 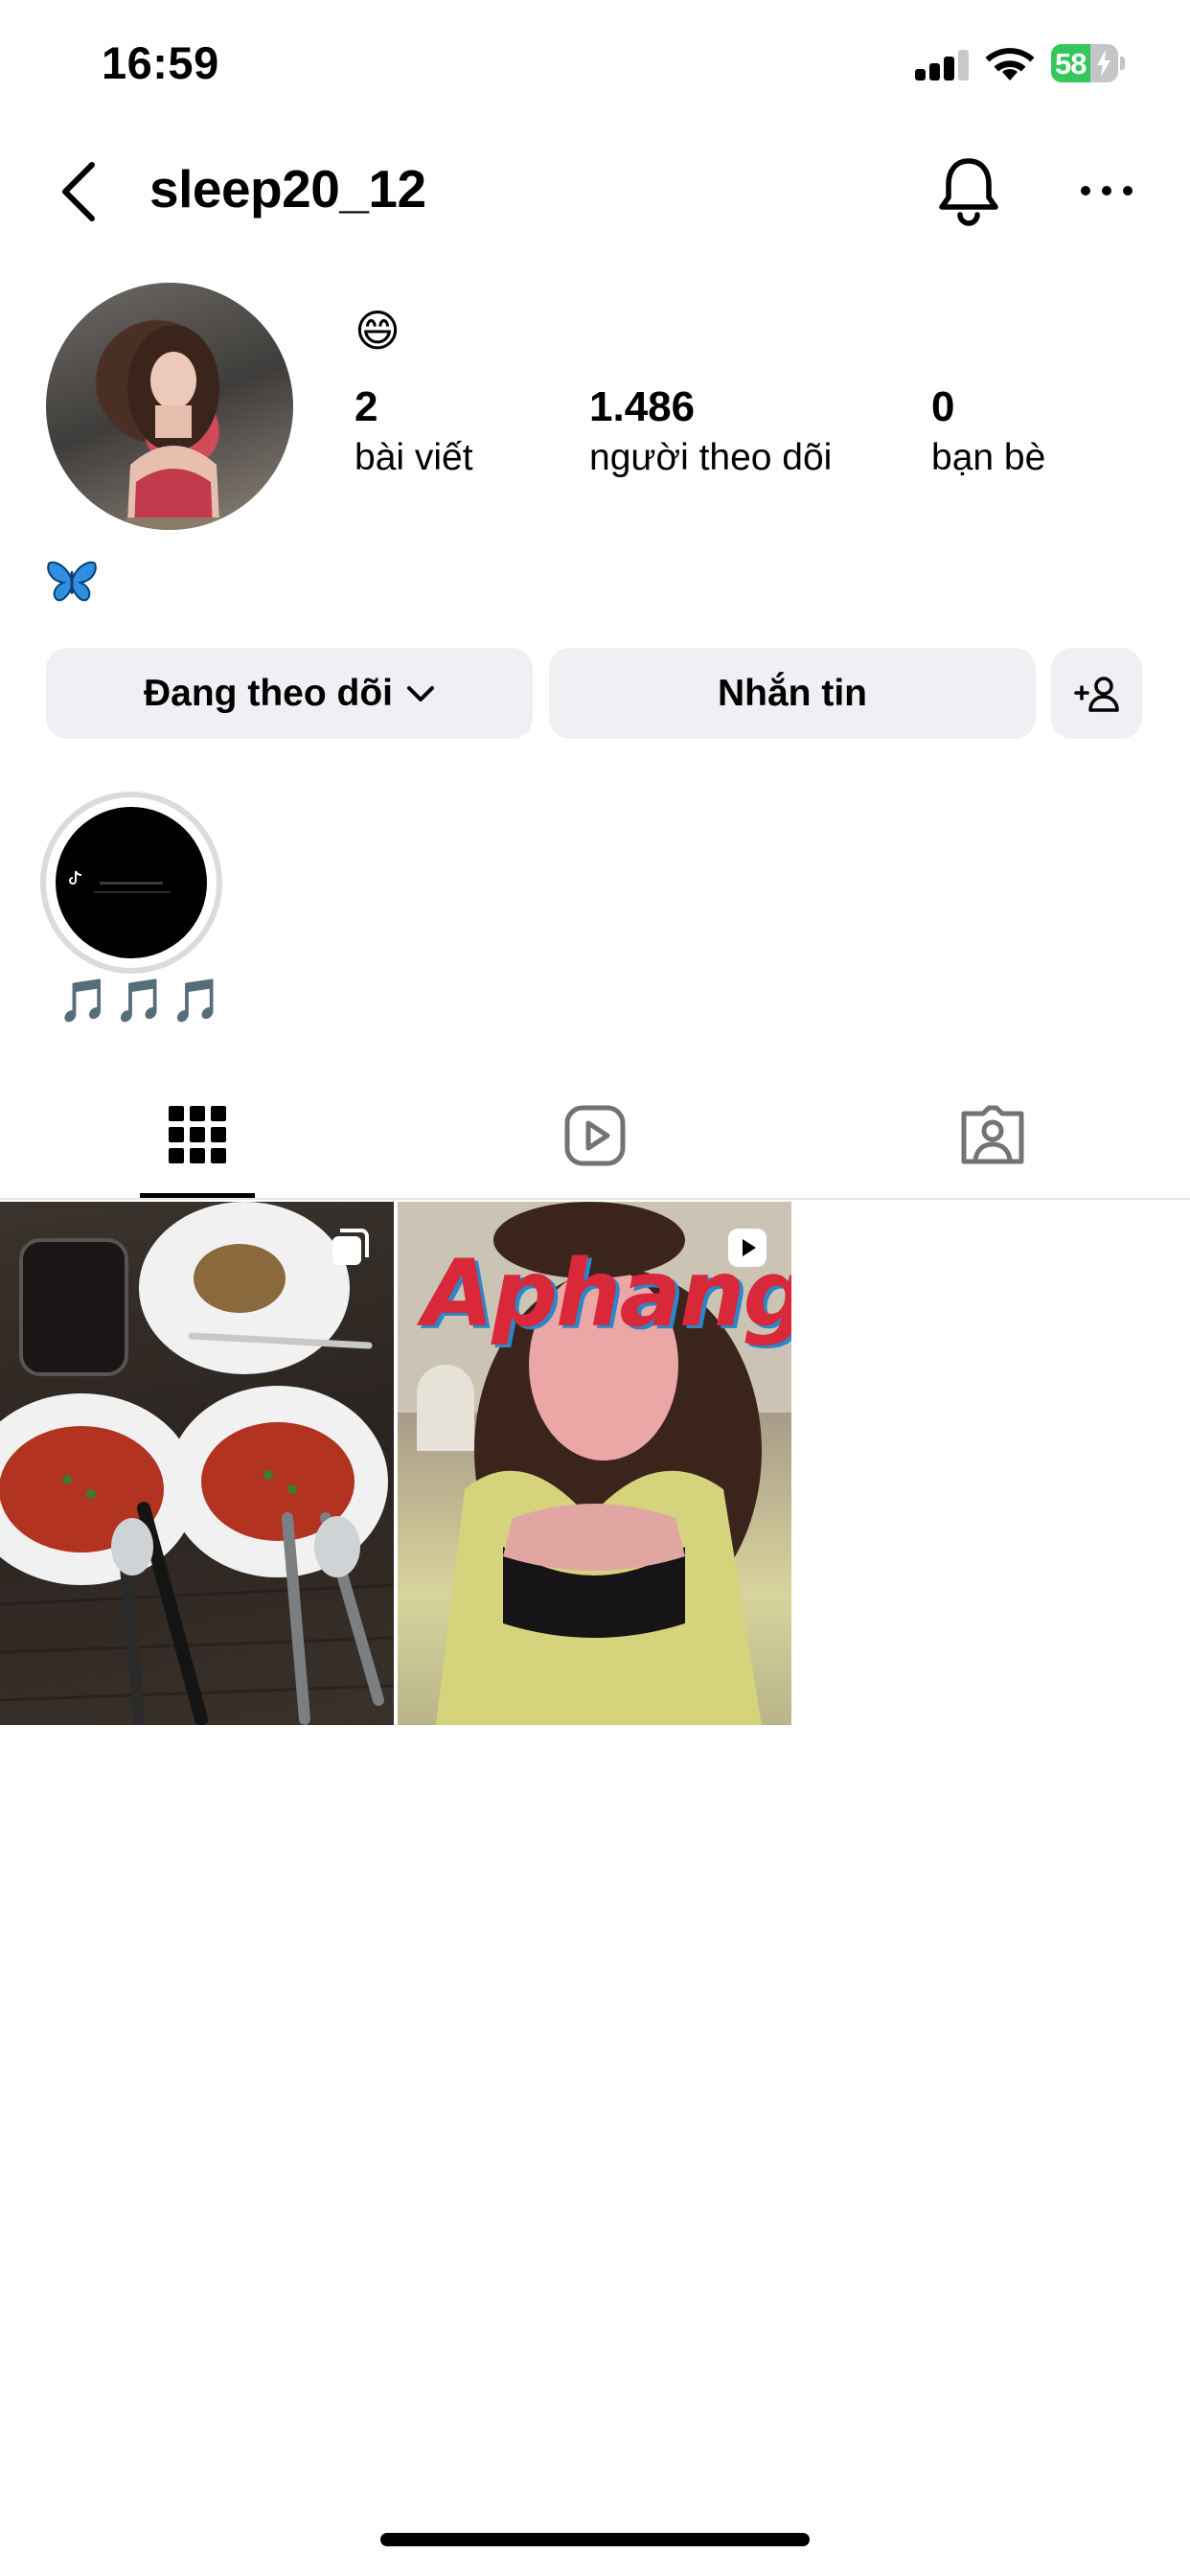 What do you see at coordinates (269, 693) in the screenshot?
I see `following-button-label: Đang theo dõi` at bounding box center [269, 693].